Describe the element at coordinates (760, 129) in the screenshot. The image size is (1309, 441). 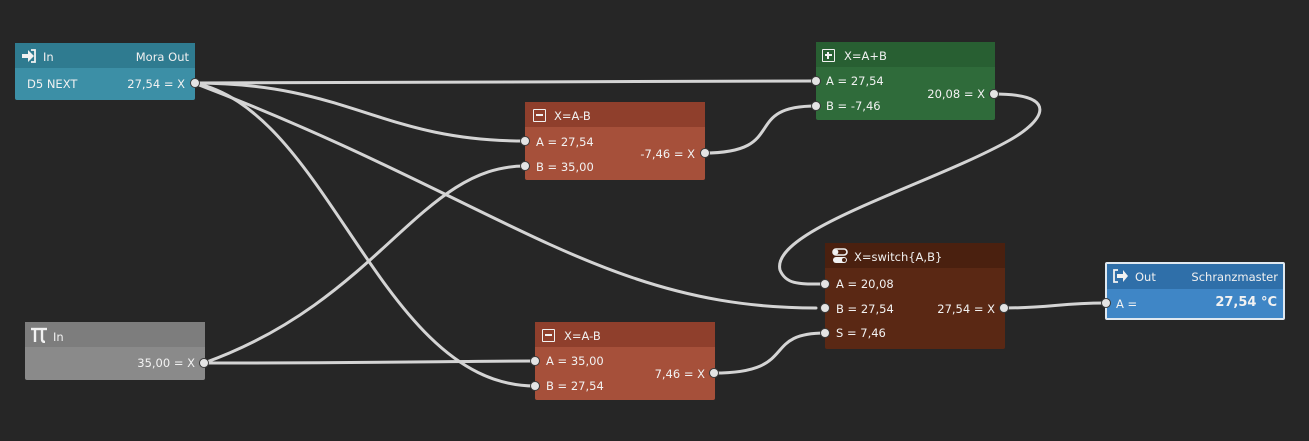
I see `wire-sub1-to-add-b` at that location.